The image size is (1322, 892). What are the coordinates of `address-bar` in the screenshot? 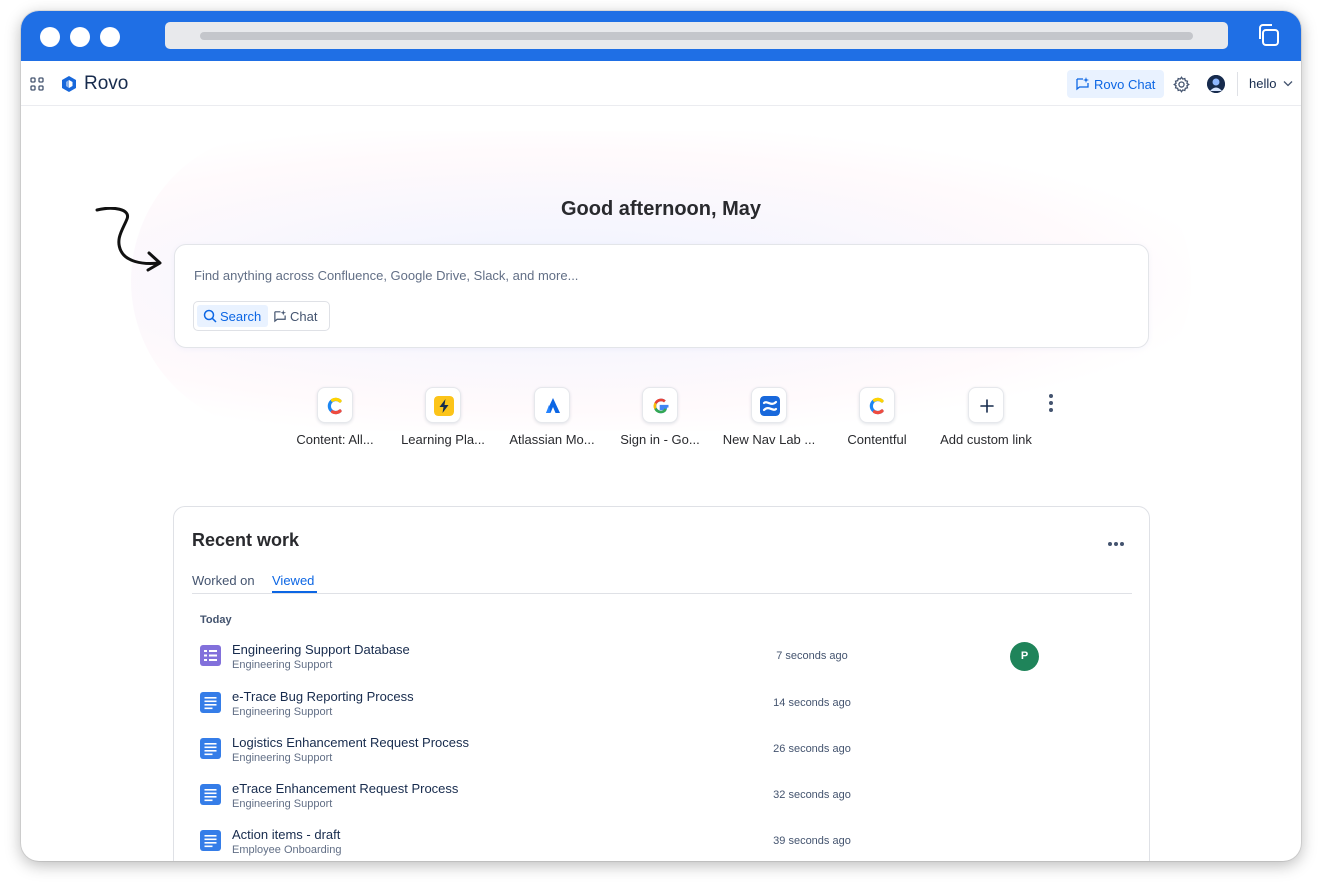 It's located at (696, 35).